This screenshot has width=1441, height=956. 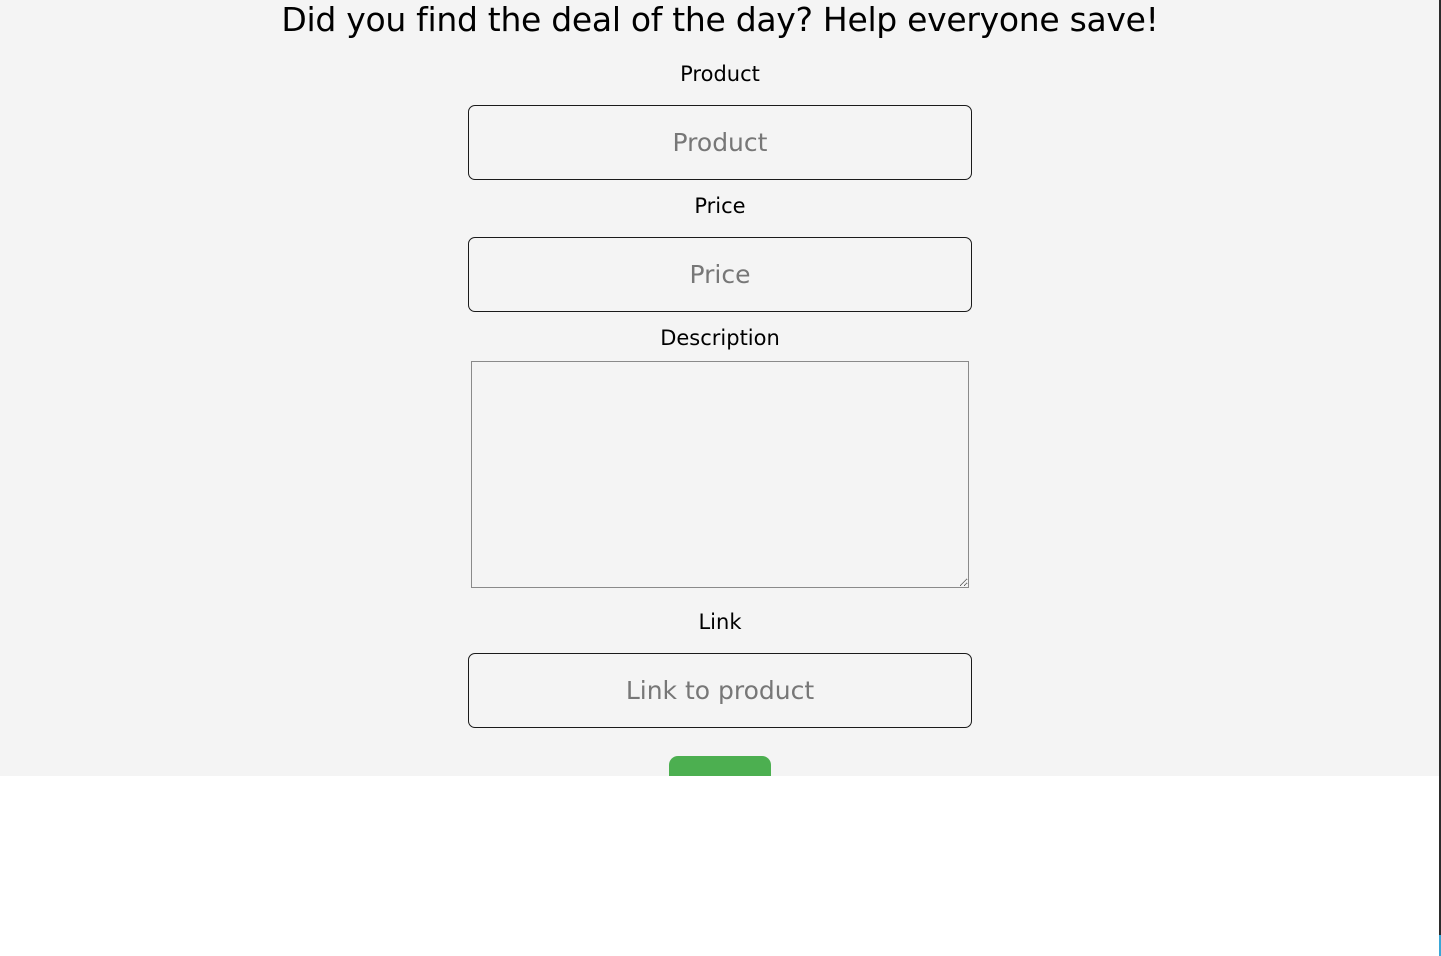 What do you see at coordinates (720, 74) in the screenshot?
I see `product-label: Product` at bounding box center [720, 74].